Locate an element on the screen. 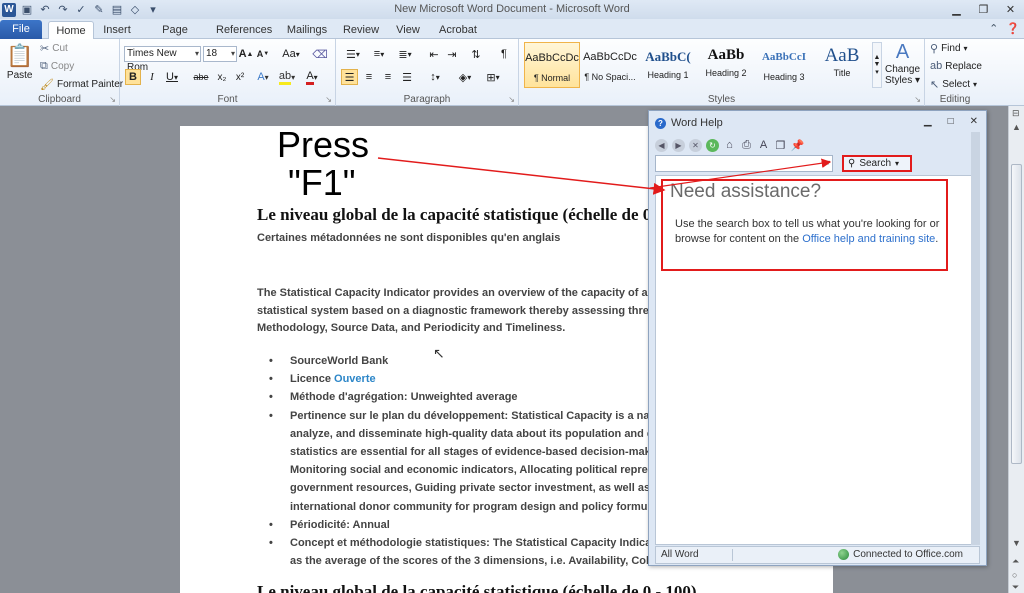 The width and height of the screenshot is (1024, 593). office-help-link: Office help and training site is located at coordinates (868, 239).